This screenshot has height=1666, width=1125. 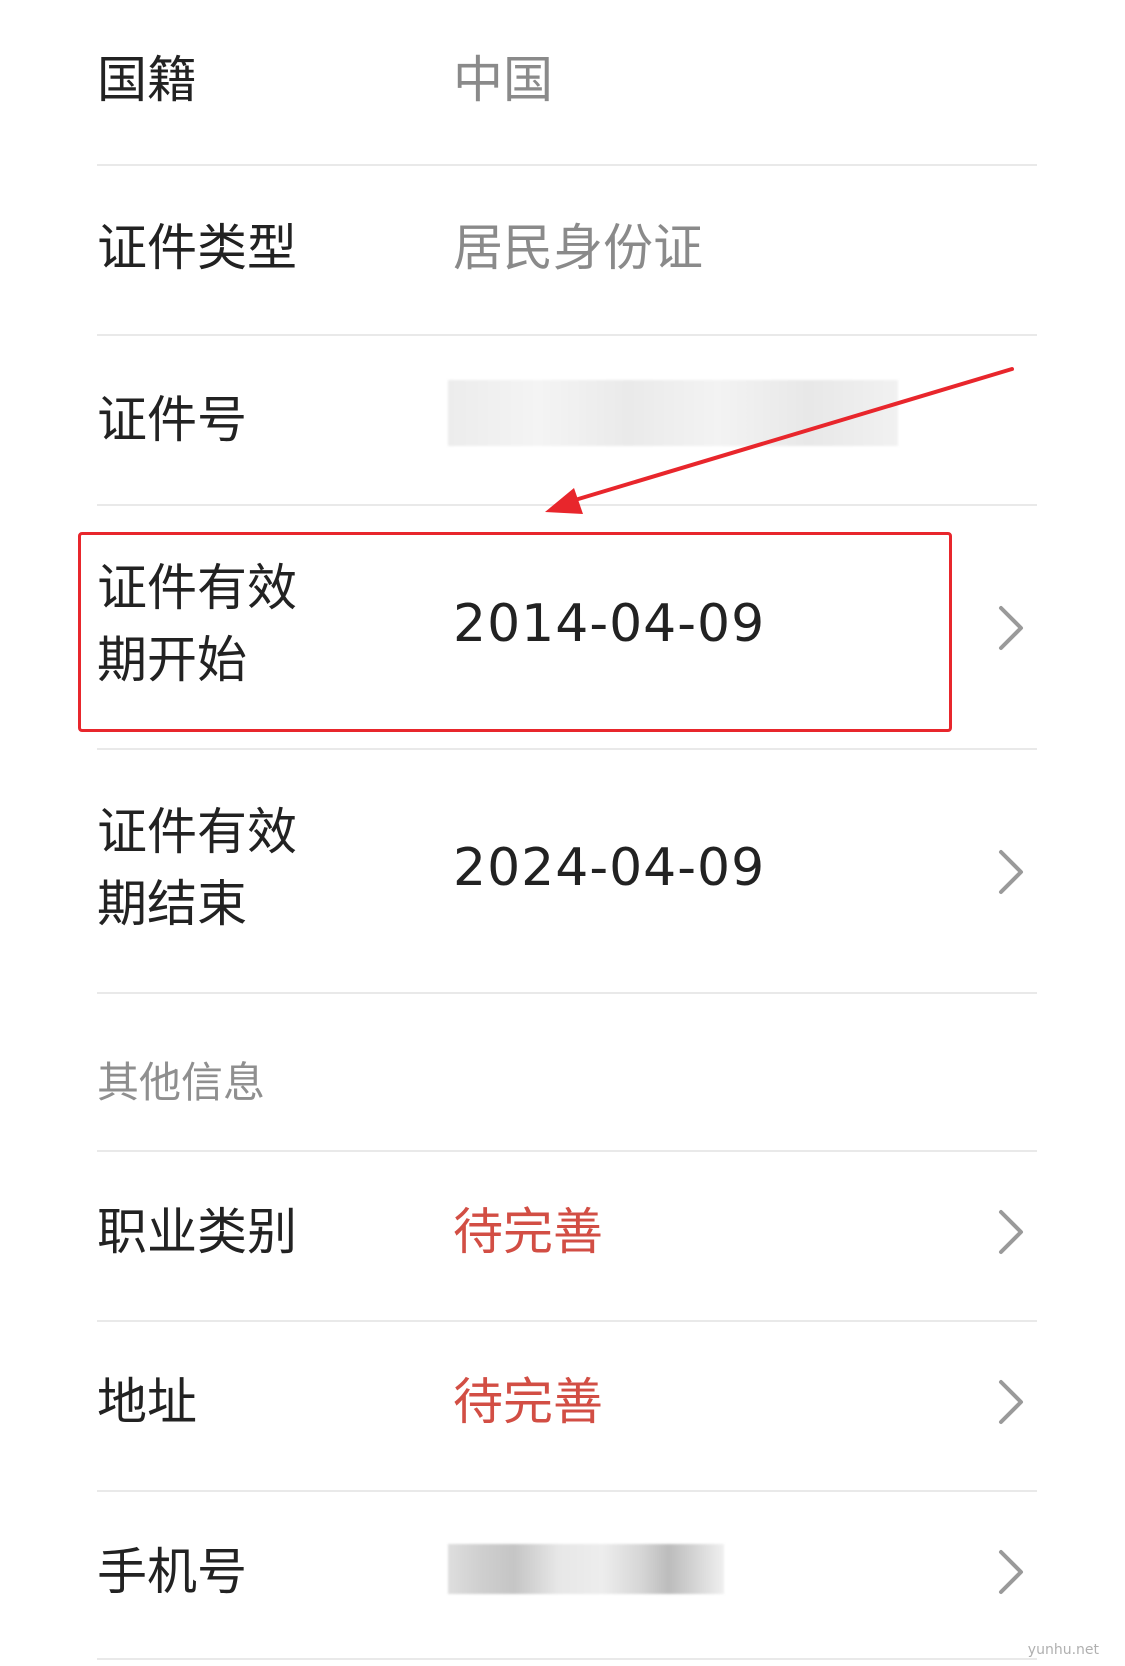 I want to click on watermark: yunhu.net, so click(x=1063, y=1650).